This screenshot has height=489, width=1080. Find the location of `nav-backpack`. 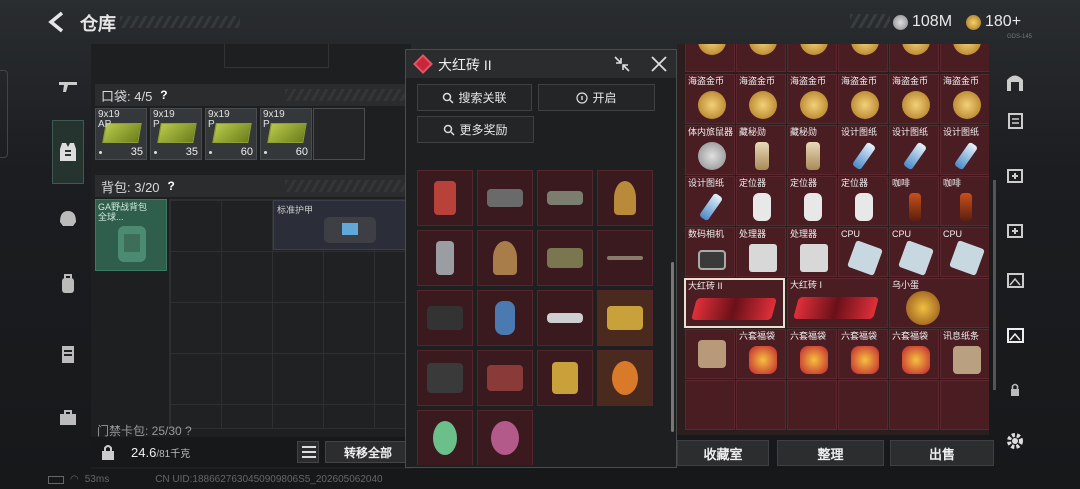

nav-backpack is located at coordinates (68, 284).